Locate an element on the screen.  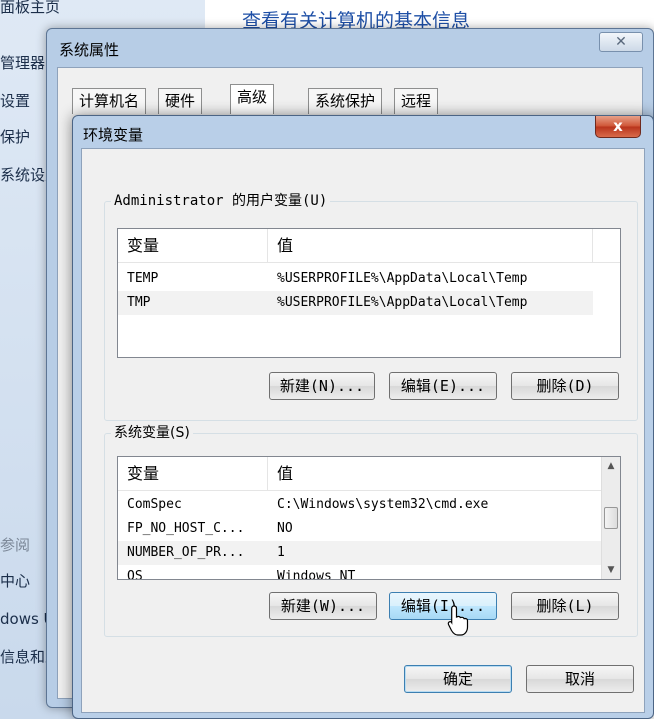
tab-hardware: 硬件 is located at coordinates (180, 101).